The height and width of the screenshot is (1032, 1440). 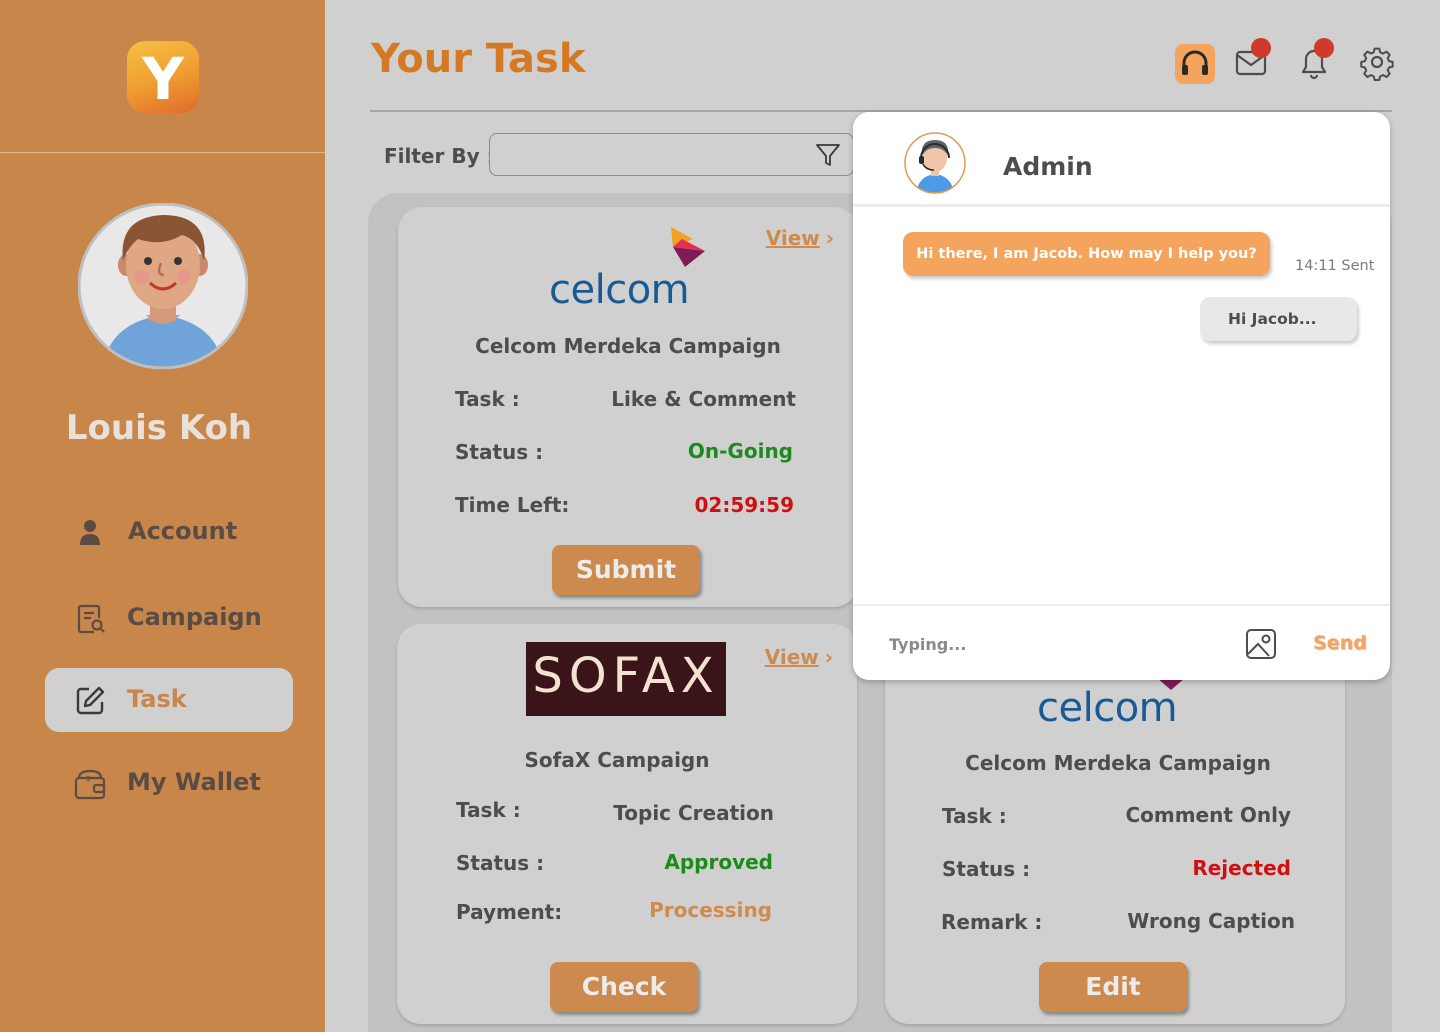 I want to click on sidebar-item-label: Task, so click(x=157, y=699).